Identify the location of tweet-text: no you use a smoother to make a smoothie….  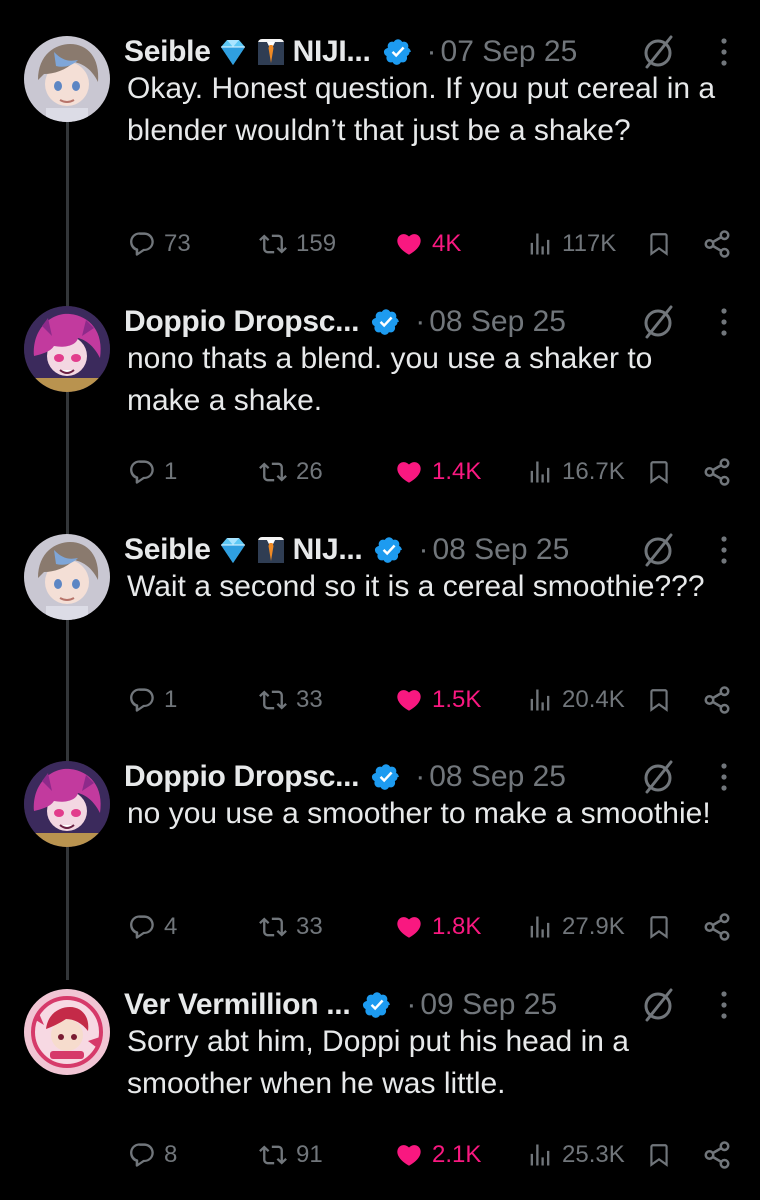
(419, 813).